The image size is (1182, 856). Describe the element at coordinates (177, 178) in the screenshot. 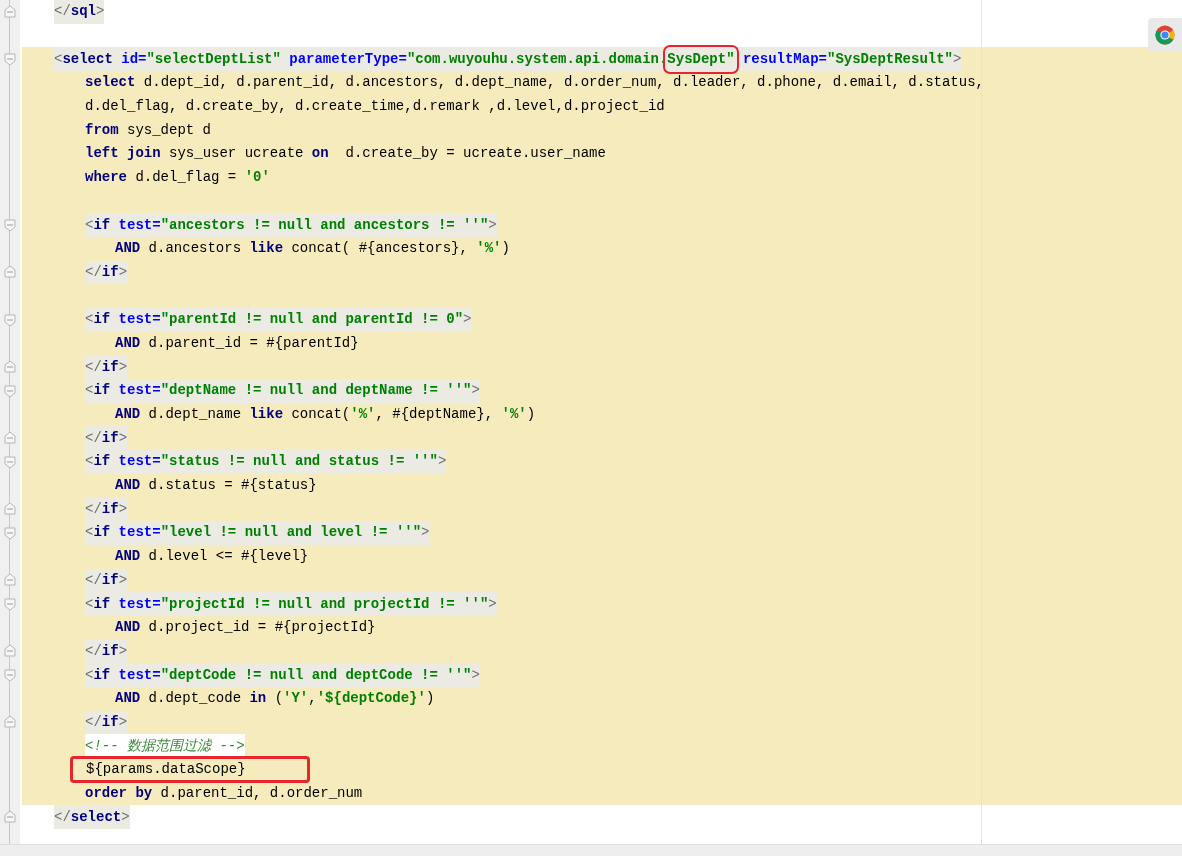

I see `code-line: where d.del_flag = '0'` at that location.